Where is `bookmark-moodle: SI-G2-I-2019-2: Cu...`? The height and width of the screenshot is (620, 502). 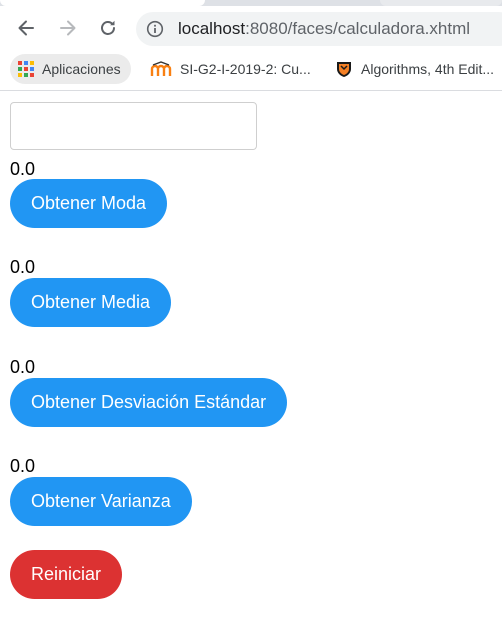 bookmark-moodle: SI-G2-I-2019-2: Cu... is located at coordinates (230, 69).